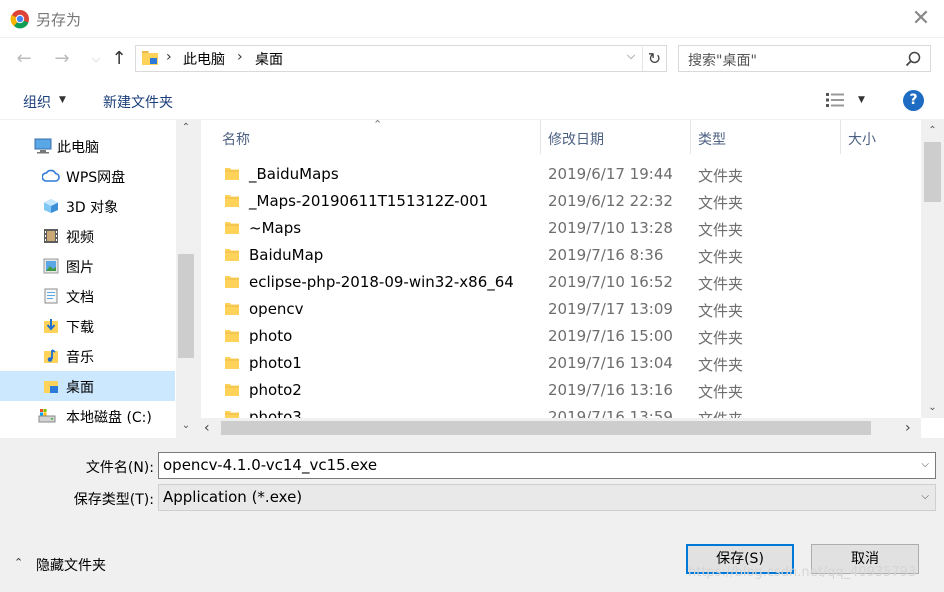  Describe the element at coordinates (913, 59) in the screenshot. I see `search-icon` at that location.